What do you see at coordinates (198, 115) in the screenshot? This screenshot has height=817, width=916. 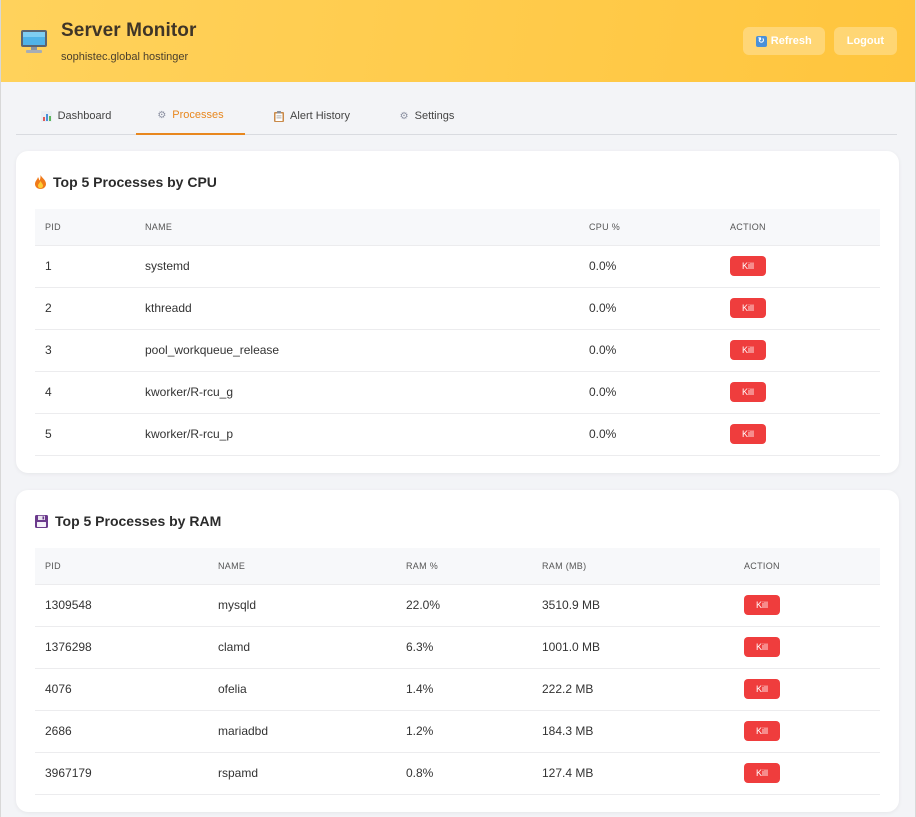 I see `tab-label: Processes` at bounding box center [198, 115].